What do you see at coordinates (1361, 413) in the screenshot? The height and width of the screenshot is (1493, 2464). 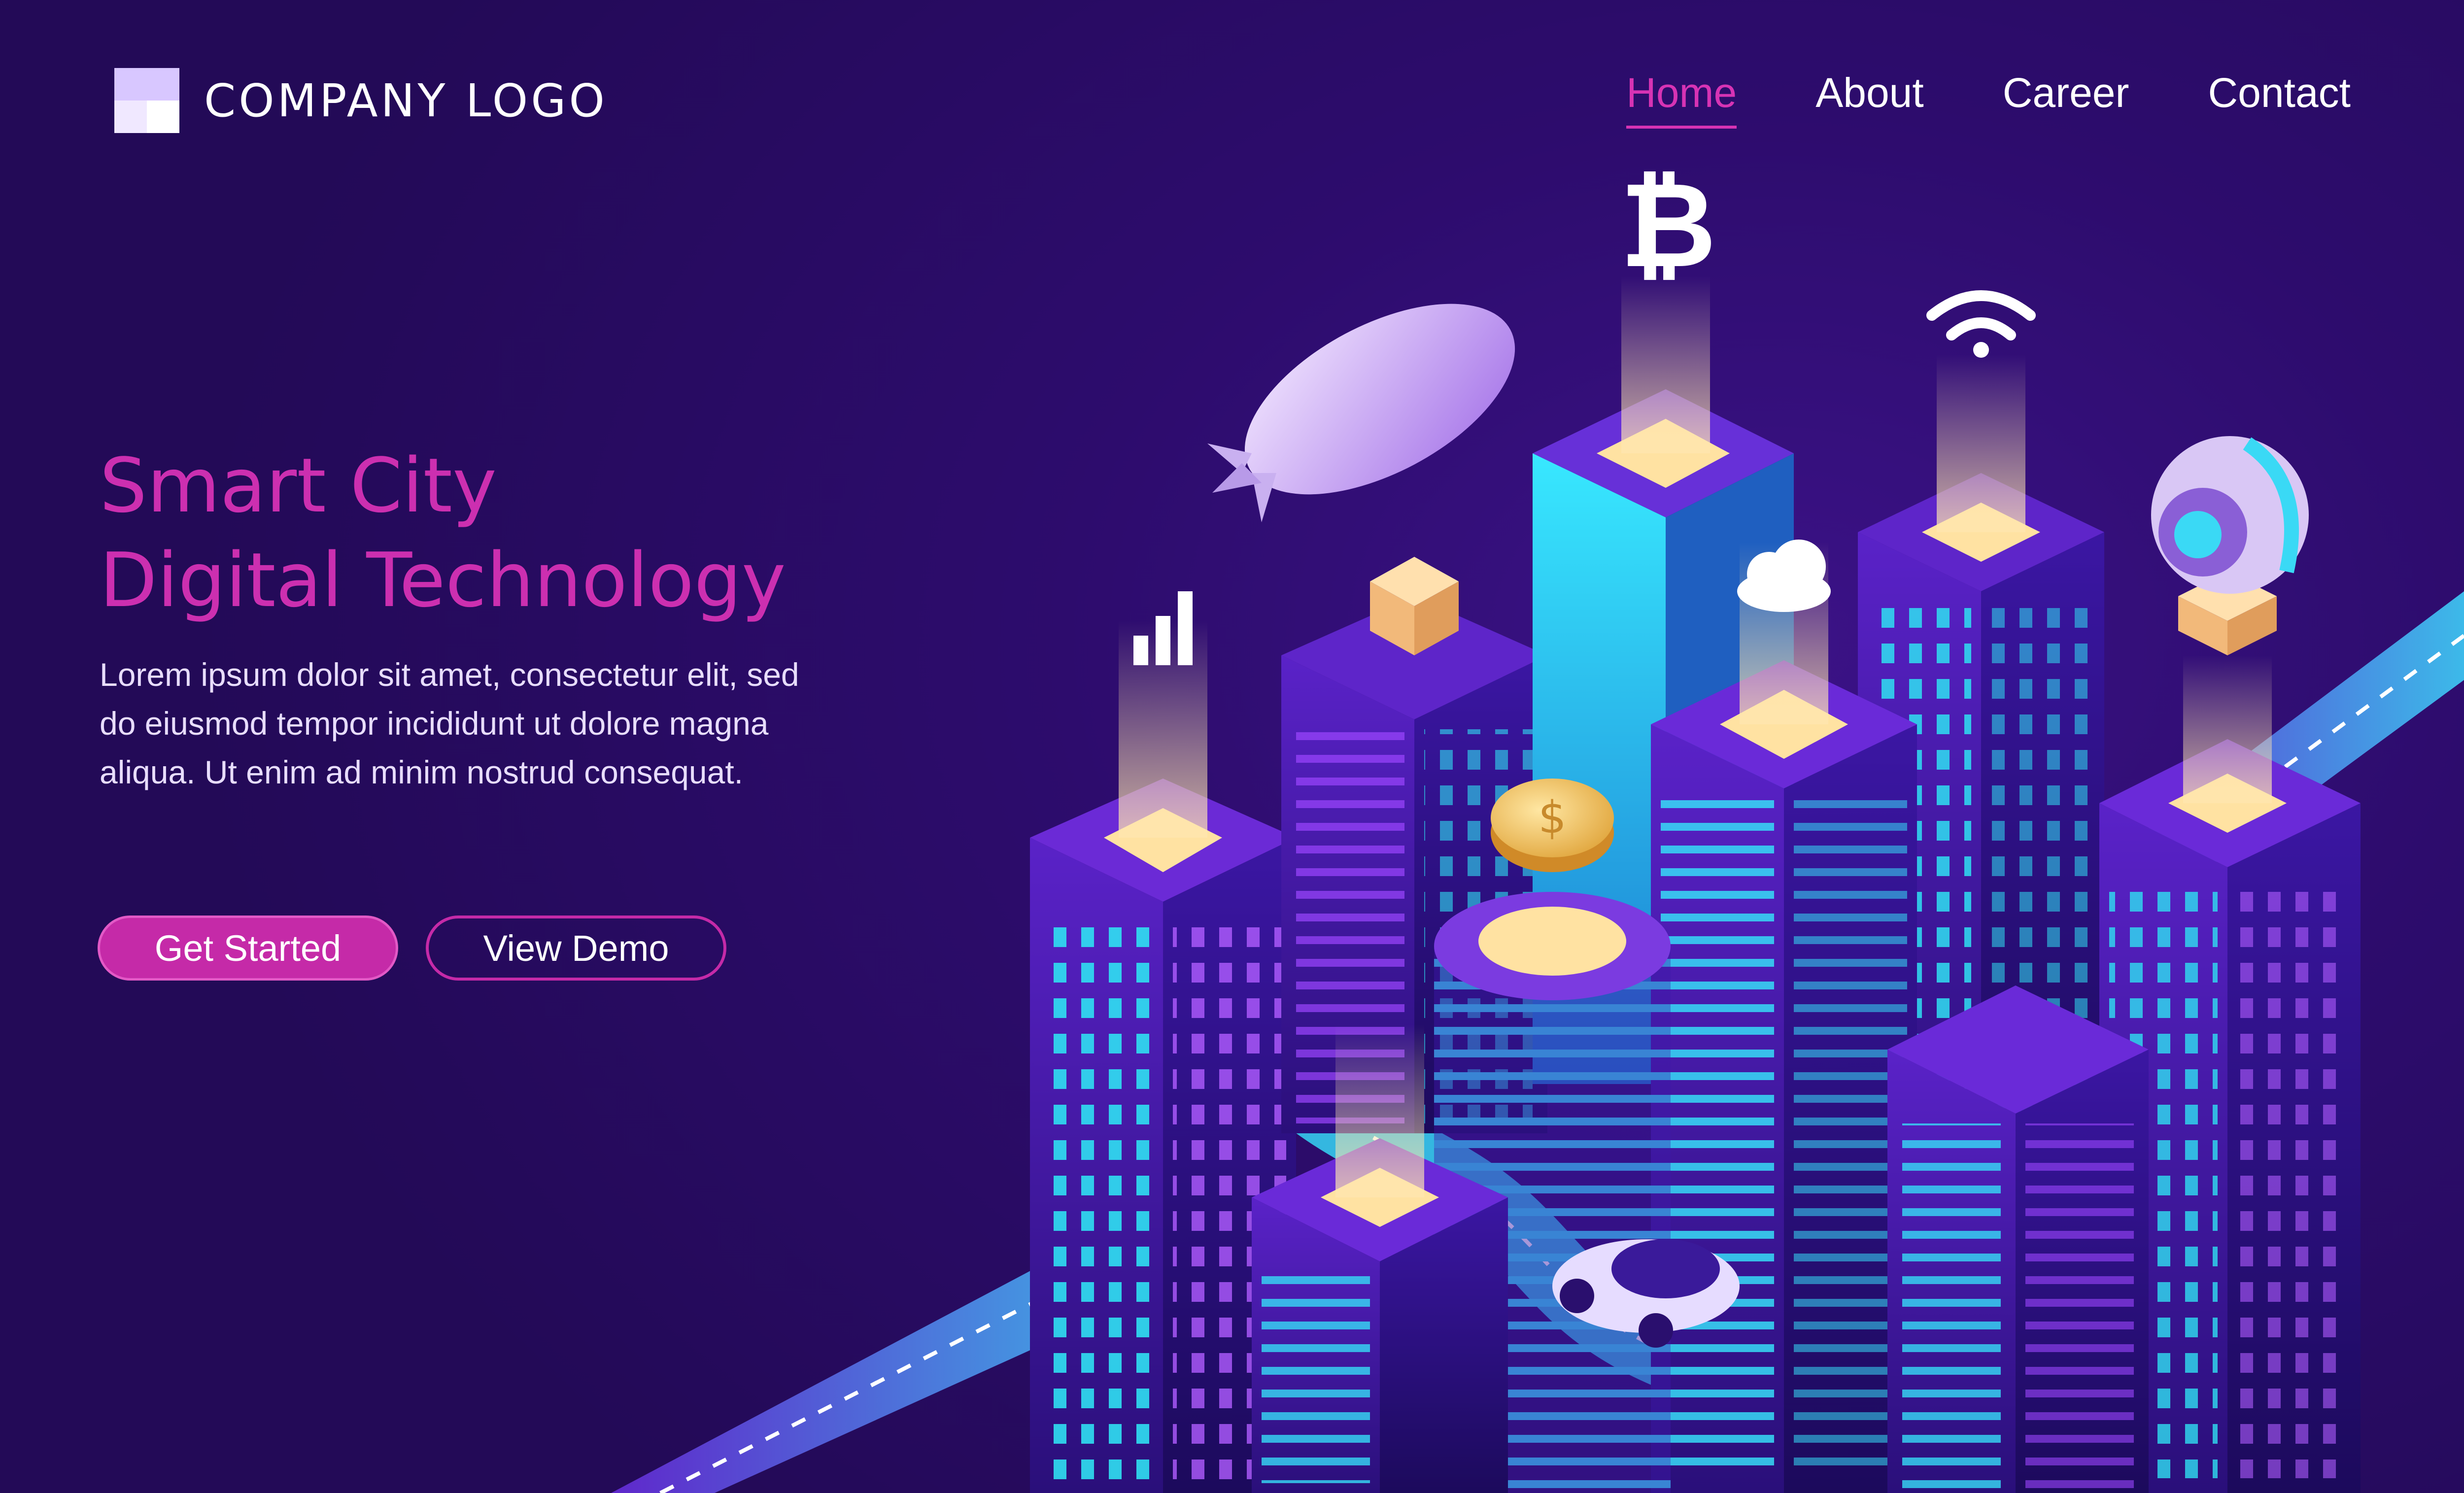 I see `airship-icon` at bounding box center [1361, 413].